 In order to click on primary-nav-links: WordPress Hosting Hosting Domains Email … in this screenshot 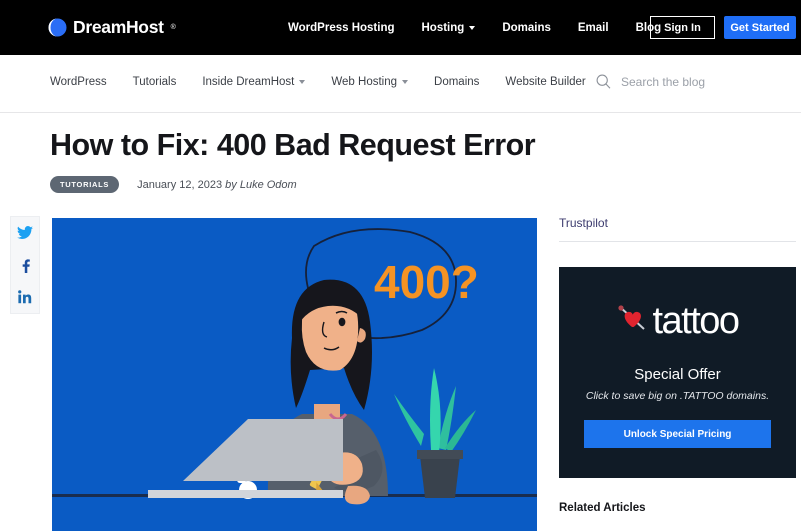, I will do `click(474, 28)`.